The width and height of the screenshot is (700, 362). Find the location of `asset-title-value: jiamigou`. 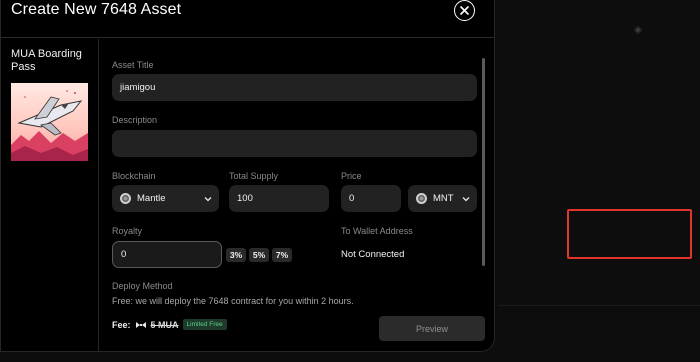

asset-title-value: jiamigou is located at coordinates (138, 87).